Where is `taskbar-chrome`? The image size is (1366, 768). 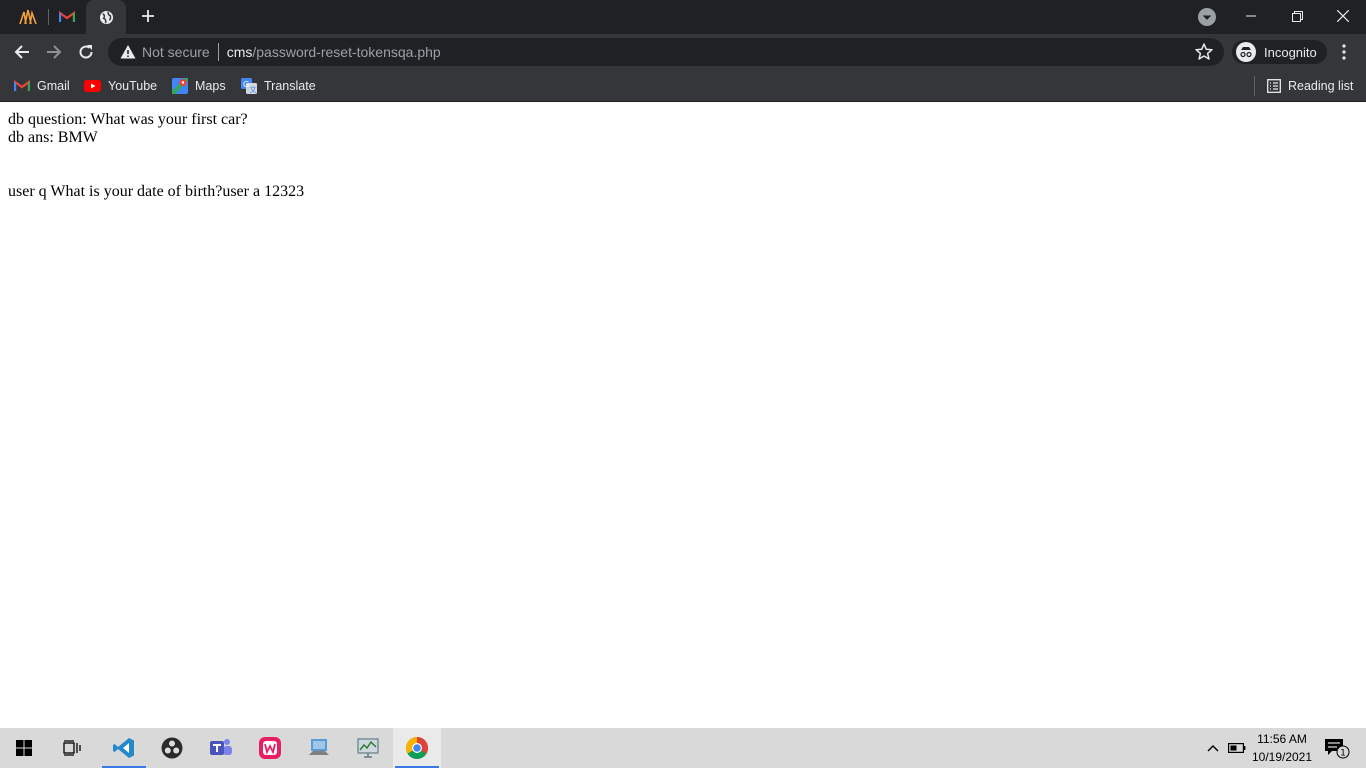
taskbar-chrome is located at coordinates (417, 748).